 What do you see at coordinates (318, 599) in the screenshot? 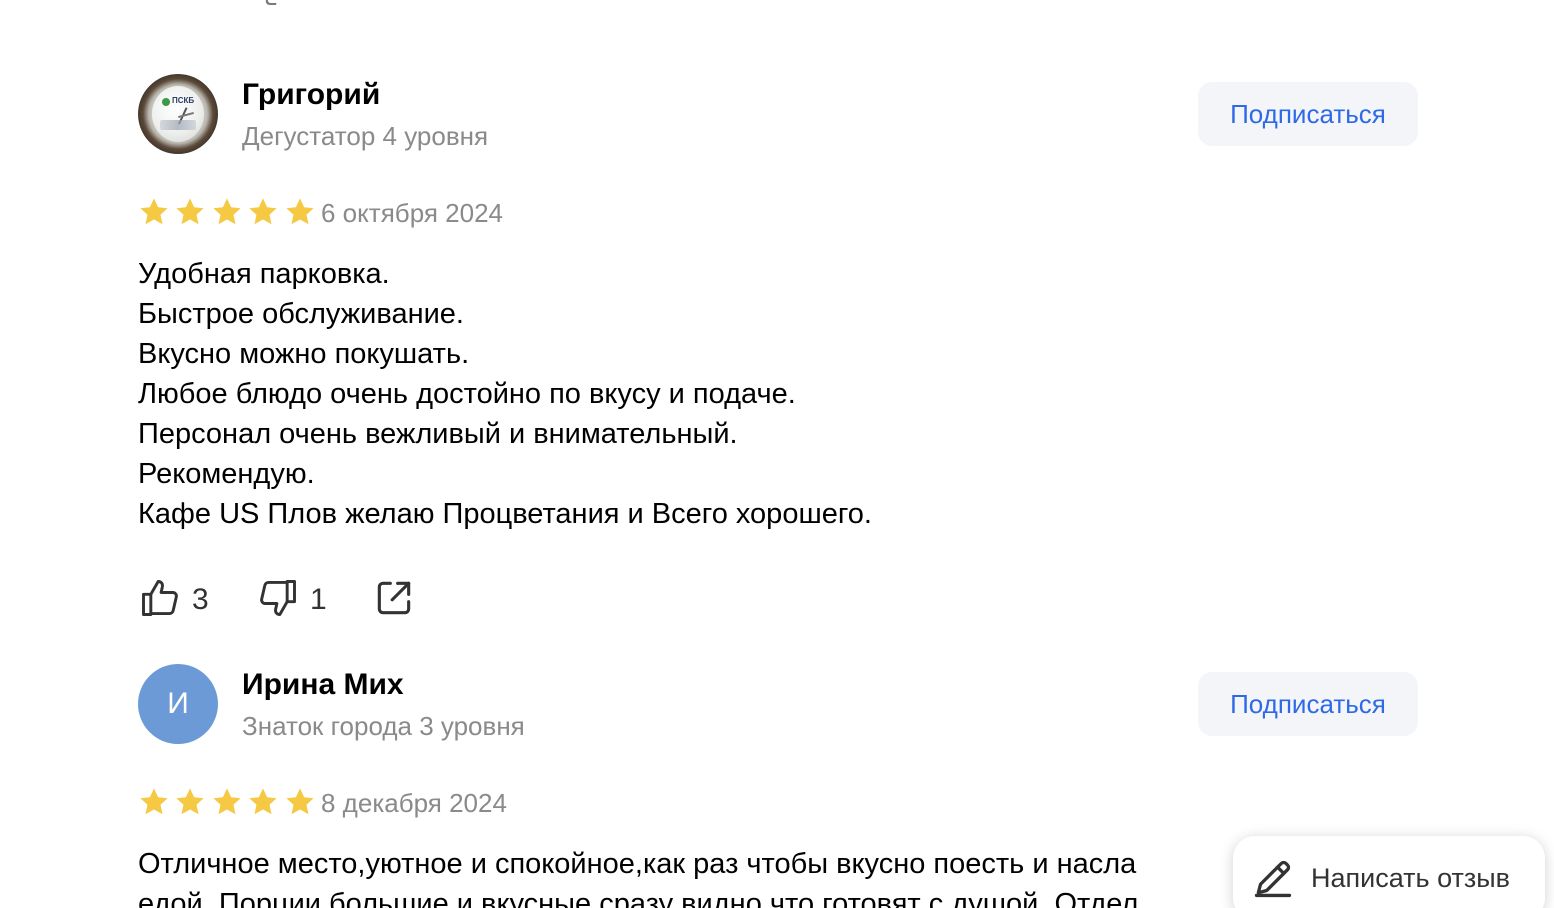
I see `dislike-count: 1` at bounding box center [318, 599].